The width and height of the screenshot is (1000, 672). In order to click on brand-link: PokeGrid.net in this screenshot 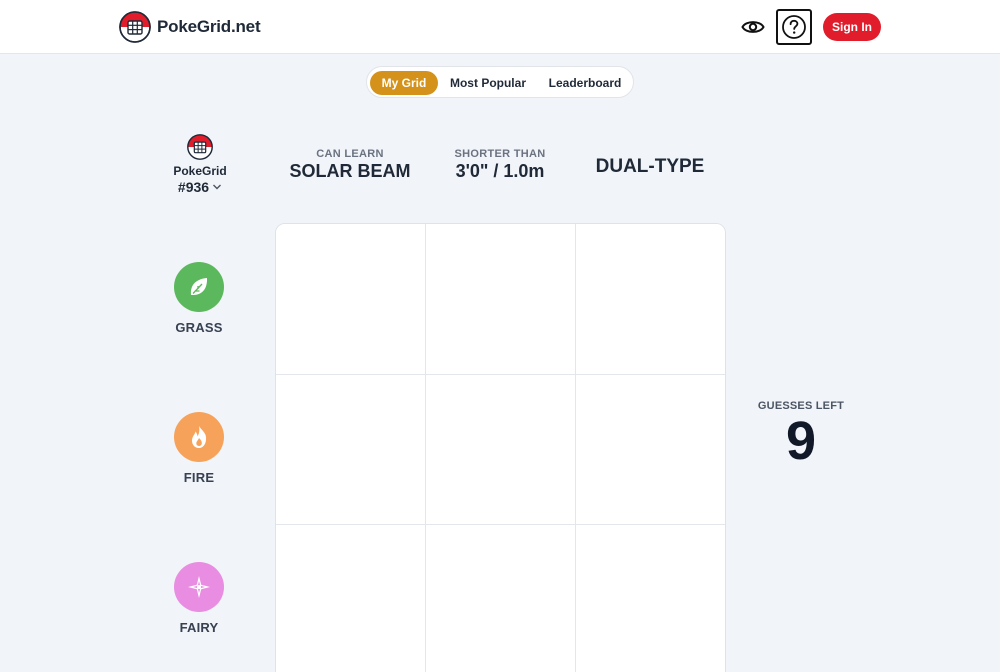, I will do `click(190, 27)`.